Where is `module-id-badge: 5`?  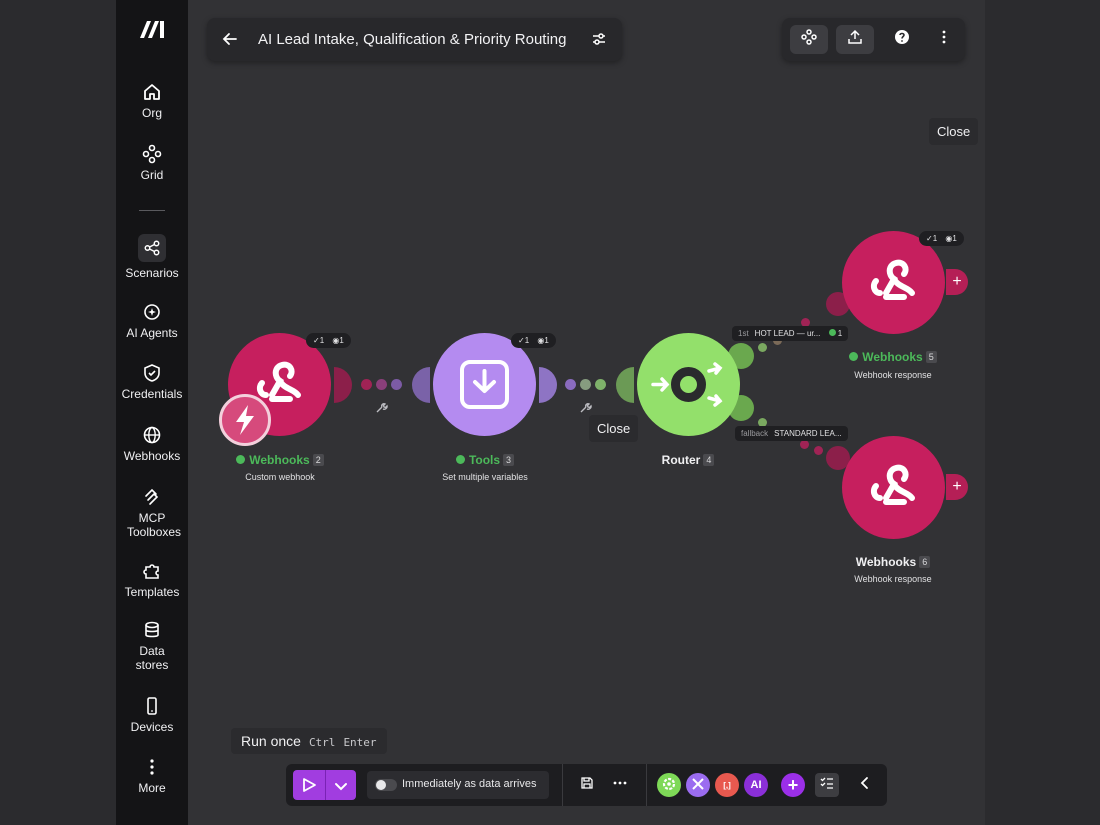
module-id-badge: 5 is located at coordinates (931, 357).